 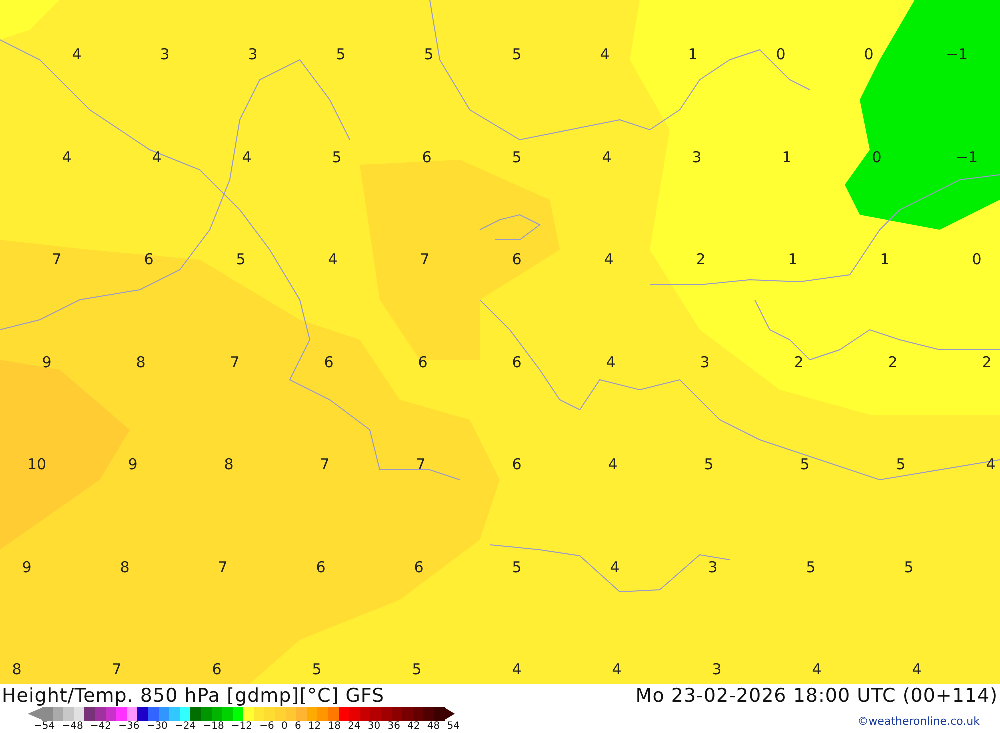 I want to click on scale-tick-label: 6, so click(x=298, y=727).